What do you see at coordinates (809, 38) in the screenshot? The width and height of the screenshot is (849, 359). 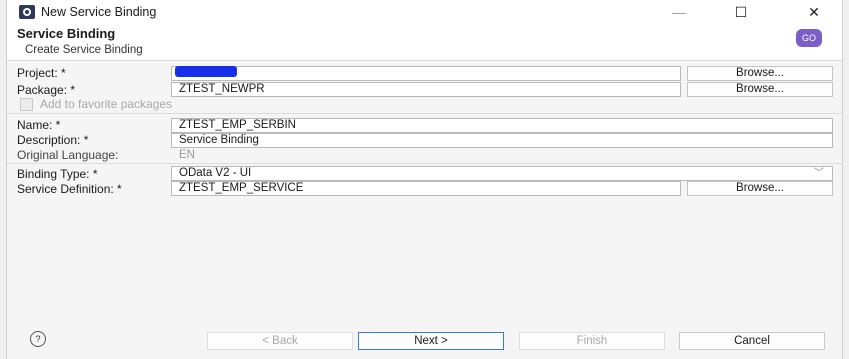 I see `service-binding-icon: GO` at bounding box center [809, 38].